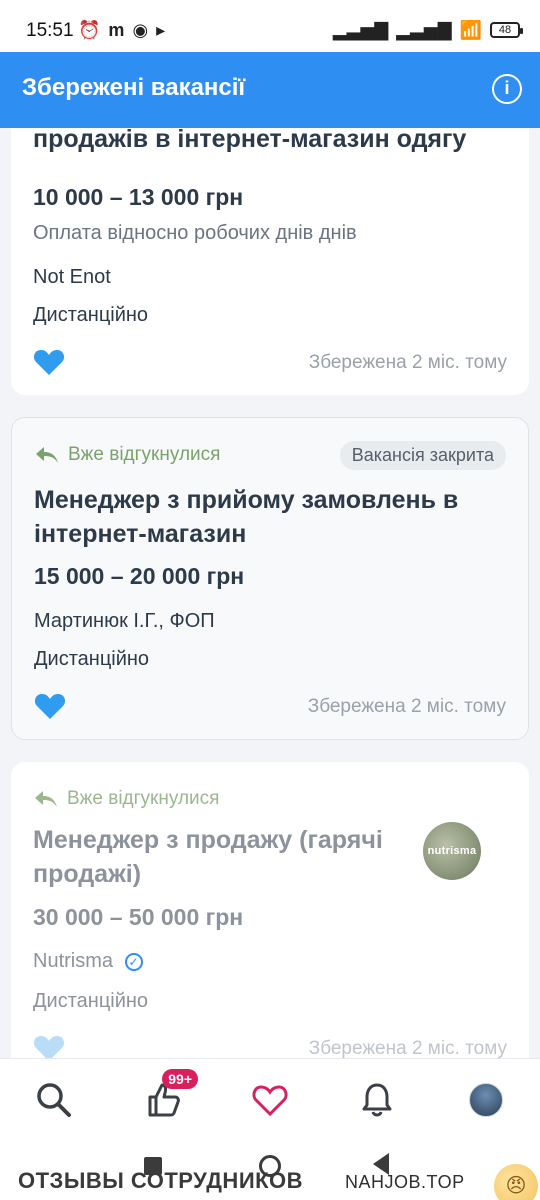 Image resolution: width=540 pixels, height=1200 pixels. Describe the element at coordinates (211, 857) in the screenshot. I see `vacancy-title: Менеджер з продажу (гарячі продажі)` at that location.